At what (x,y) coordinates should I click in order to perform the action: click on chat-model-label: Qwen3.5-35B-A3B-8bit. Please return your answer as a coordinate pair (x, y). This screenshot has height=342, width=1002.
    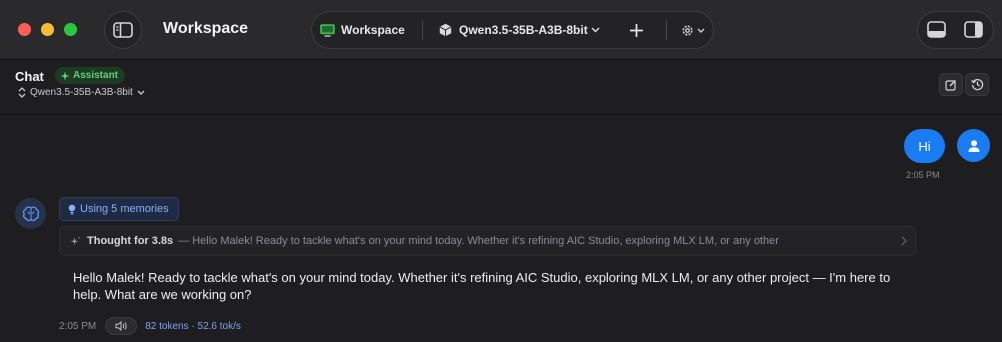
    Looking at the image, I should click on (81, 92).